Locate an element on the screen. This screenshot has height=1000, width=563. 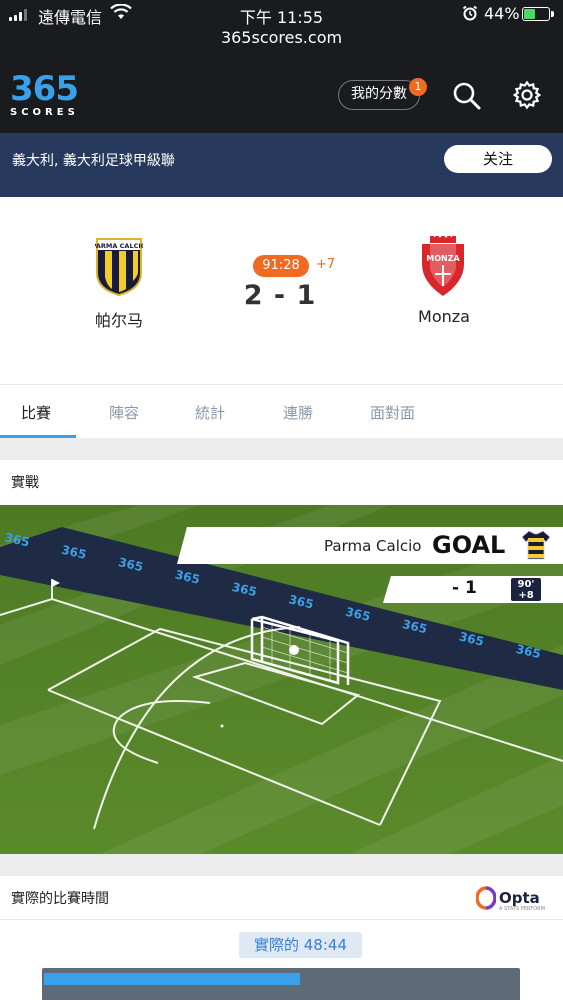
opta-logo-icon is located at coordinates (486, 900).